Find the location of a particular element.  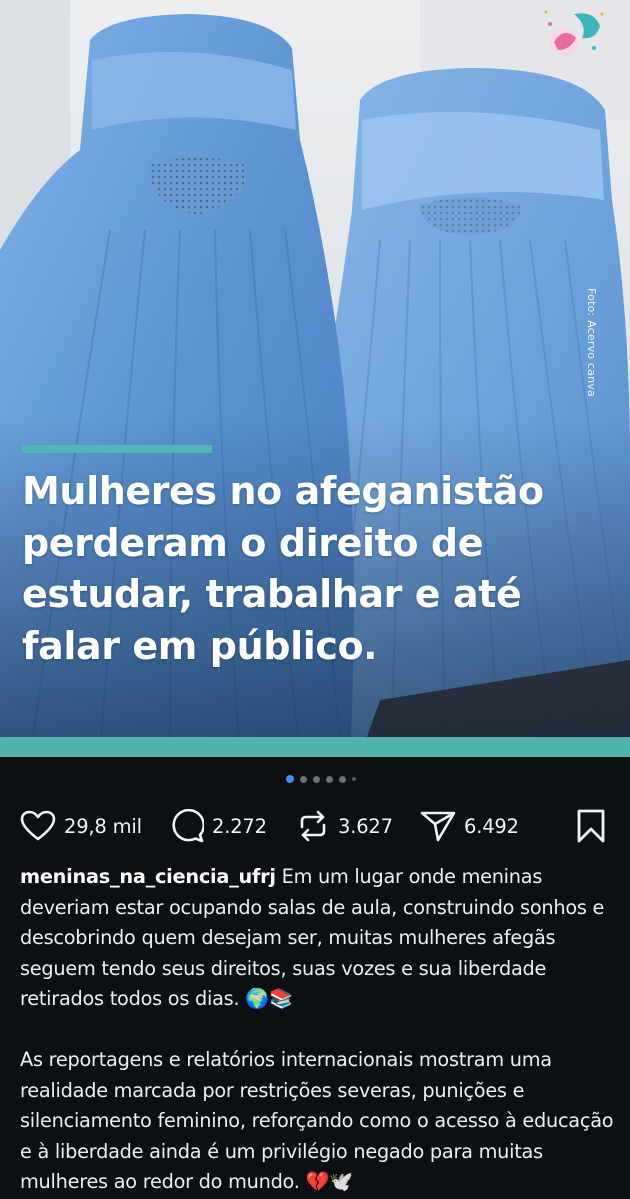

send-icon is located at coordinates (438, 826).